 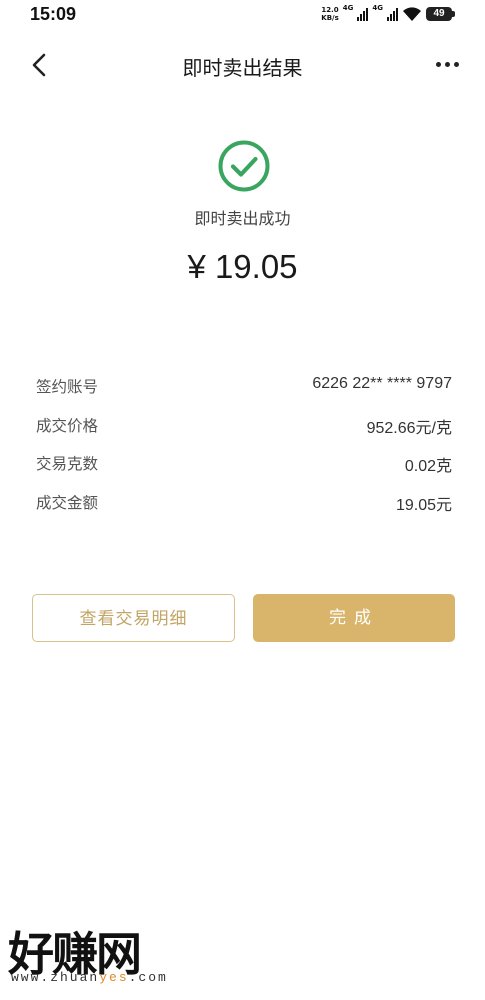 I want to click on detail-value: 952.66元/克, so click(x=409, y=428).